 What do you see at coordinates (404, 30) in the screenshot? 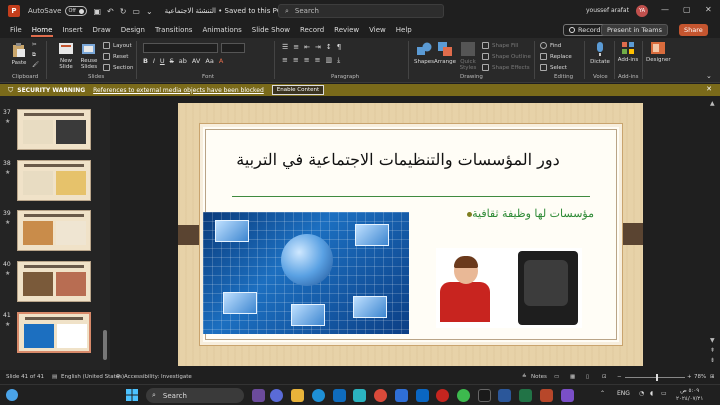
I see `tab-help: Help` at bounding box center [404, 30].